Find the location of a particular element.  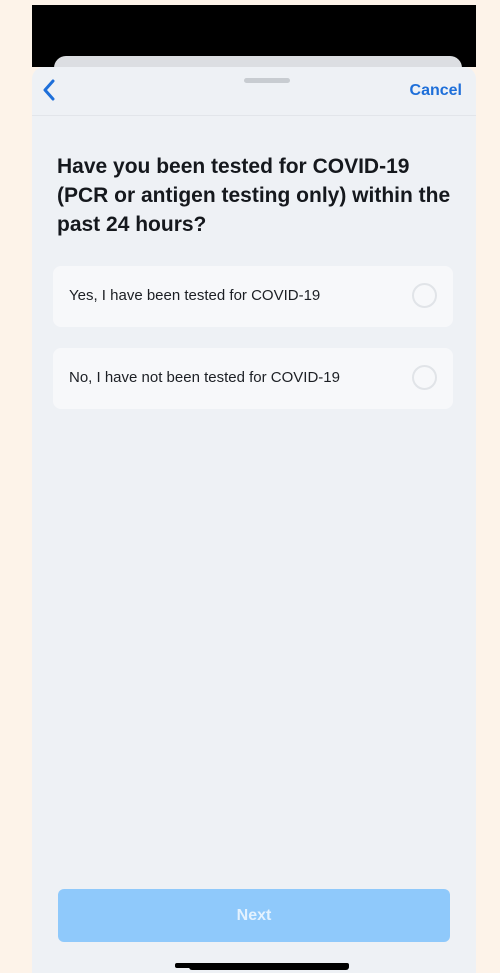

chevron-left-icon is located at coordinates (49, 90).